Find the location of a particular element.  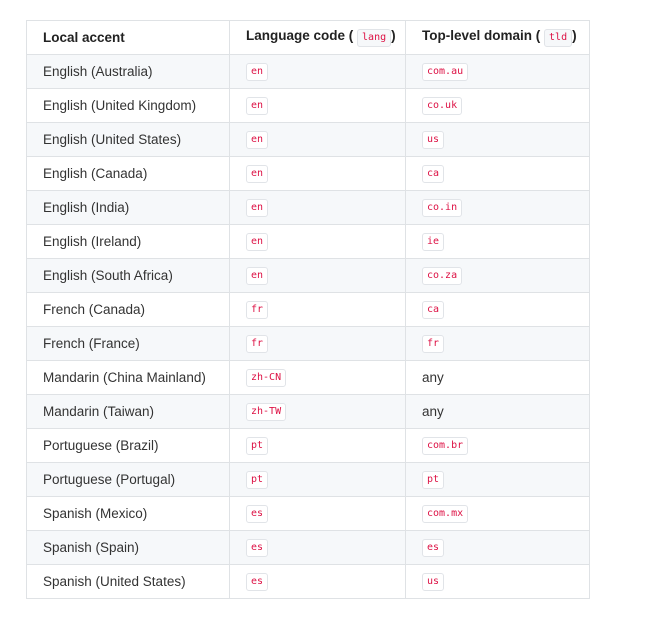

table-row: English (Australia) en com.au is located at coordinates (308, 71).